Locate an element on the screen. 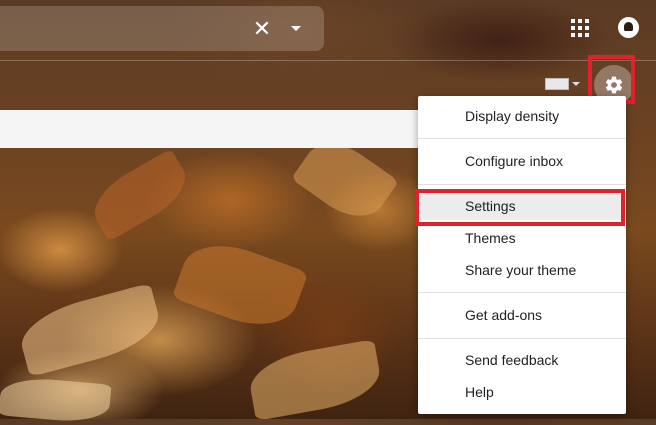 The height and width of the screenshot is (425, 656). menu-item-display-density: Display density is located at coordinates (522, 116).